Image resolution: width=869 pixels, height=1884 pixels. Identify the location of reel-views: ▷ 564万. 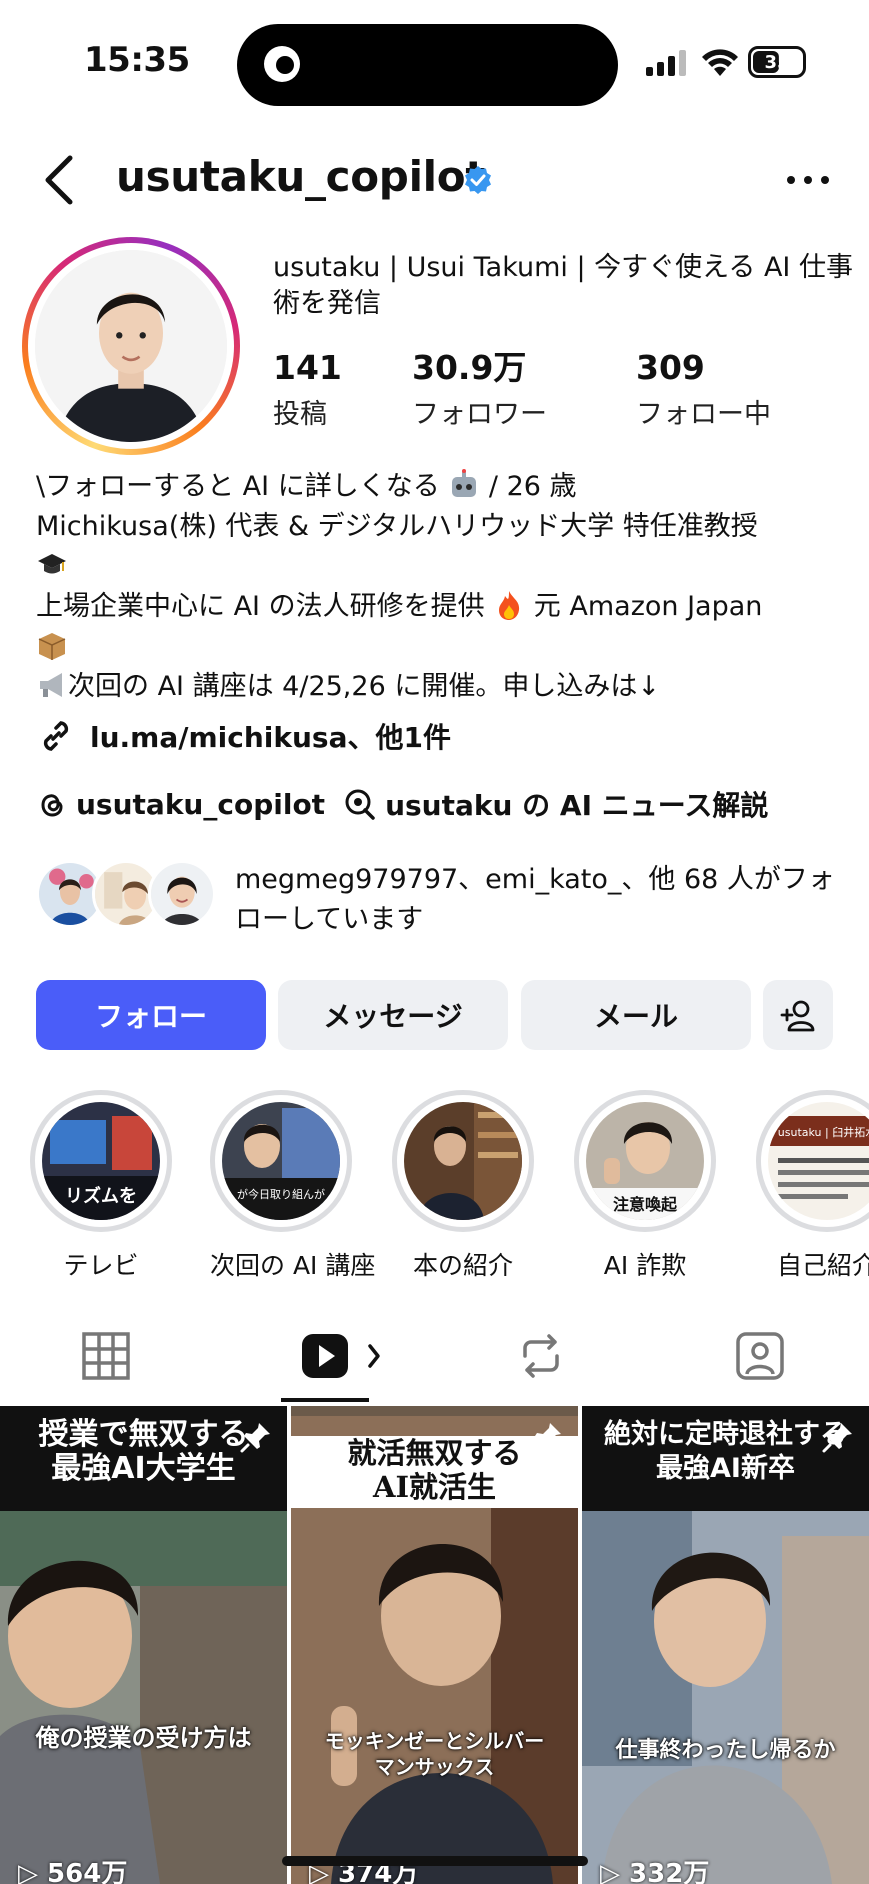
(72, 1868).